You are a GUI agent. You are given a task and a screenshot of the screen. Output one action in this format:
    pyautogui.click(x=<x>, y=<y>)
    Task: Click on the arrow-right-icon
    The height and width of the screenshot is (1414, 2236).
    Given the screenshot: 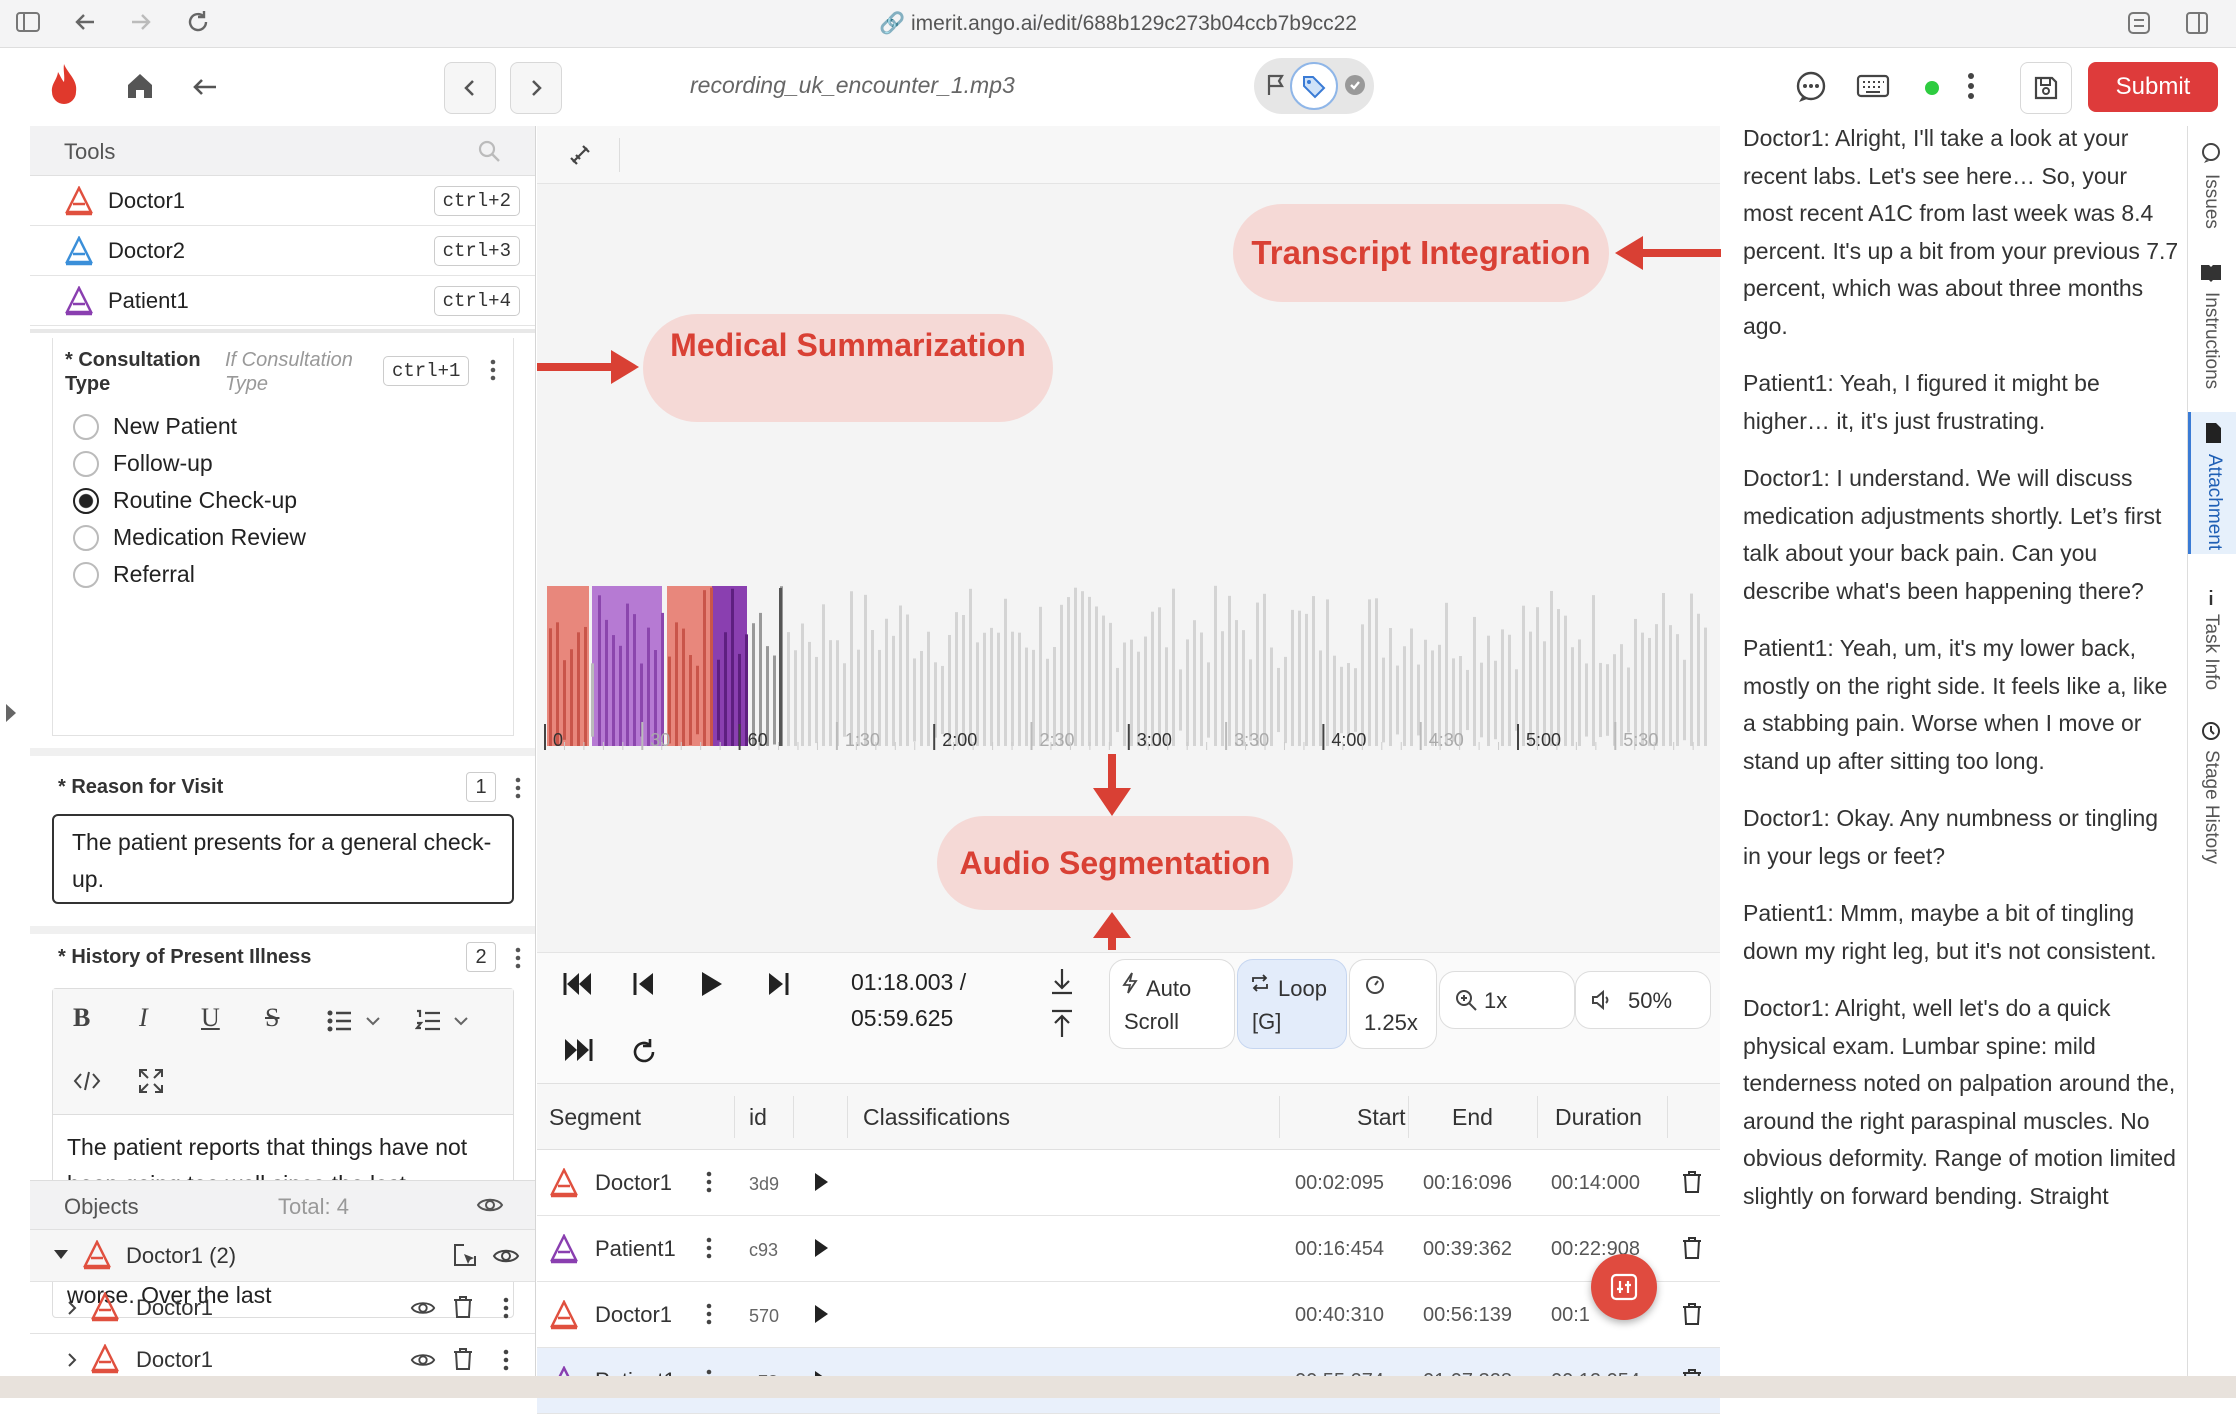 What is the action you would take?
    pyautogui.click(x=588, y=367)
    